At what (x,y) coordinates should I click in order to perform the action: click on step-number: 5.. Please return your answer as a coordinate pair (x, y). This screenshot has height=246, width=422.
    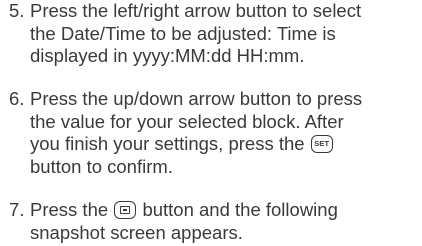
    Looking at the image, I should click on (17, 10).